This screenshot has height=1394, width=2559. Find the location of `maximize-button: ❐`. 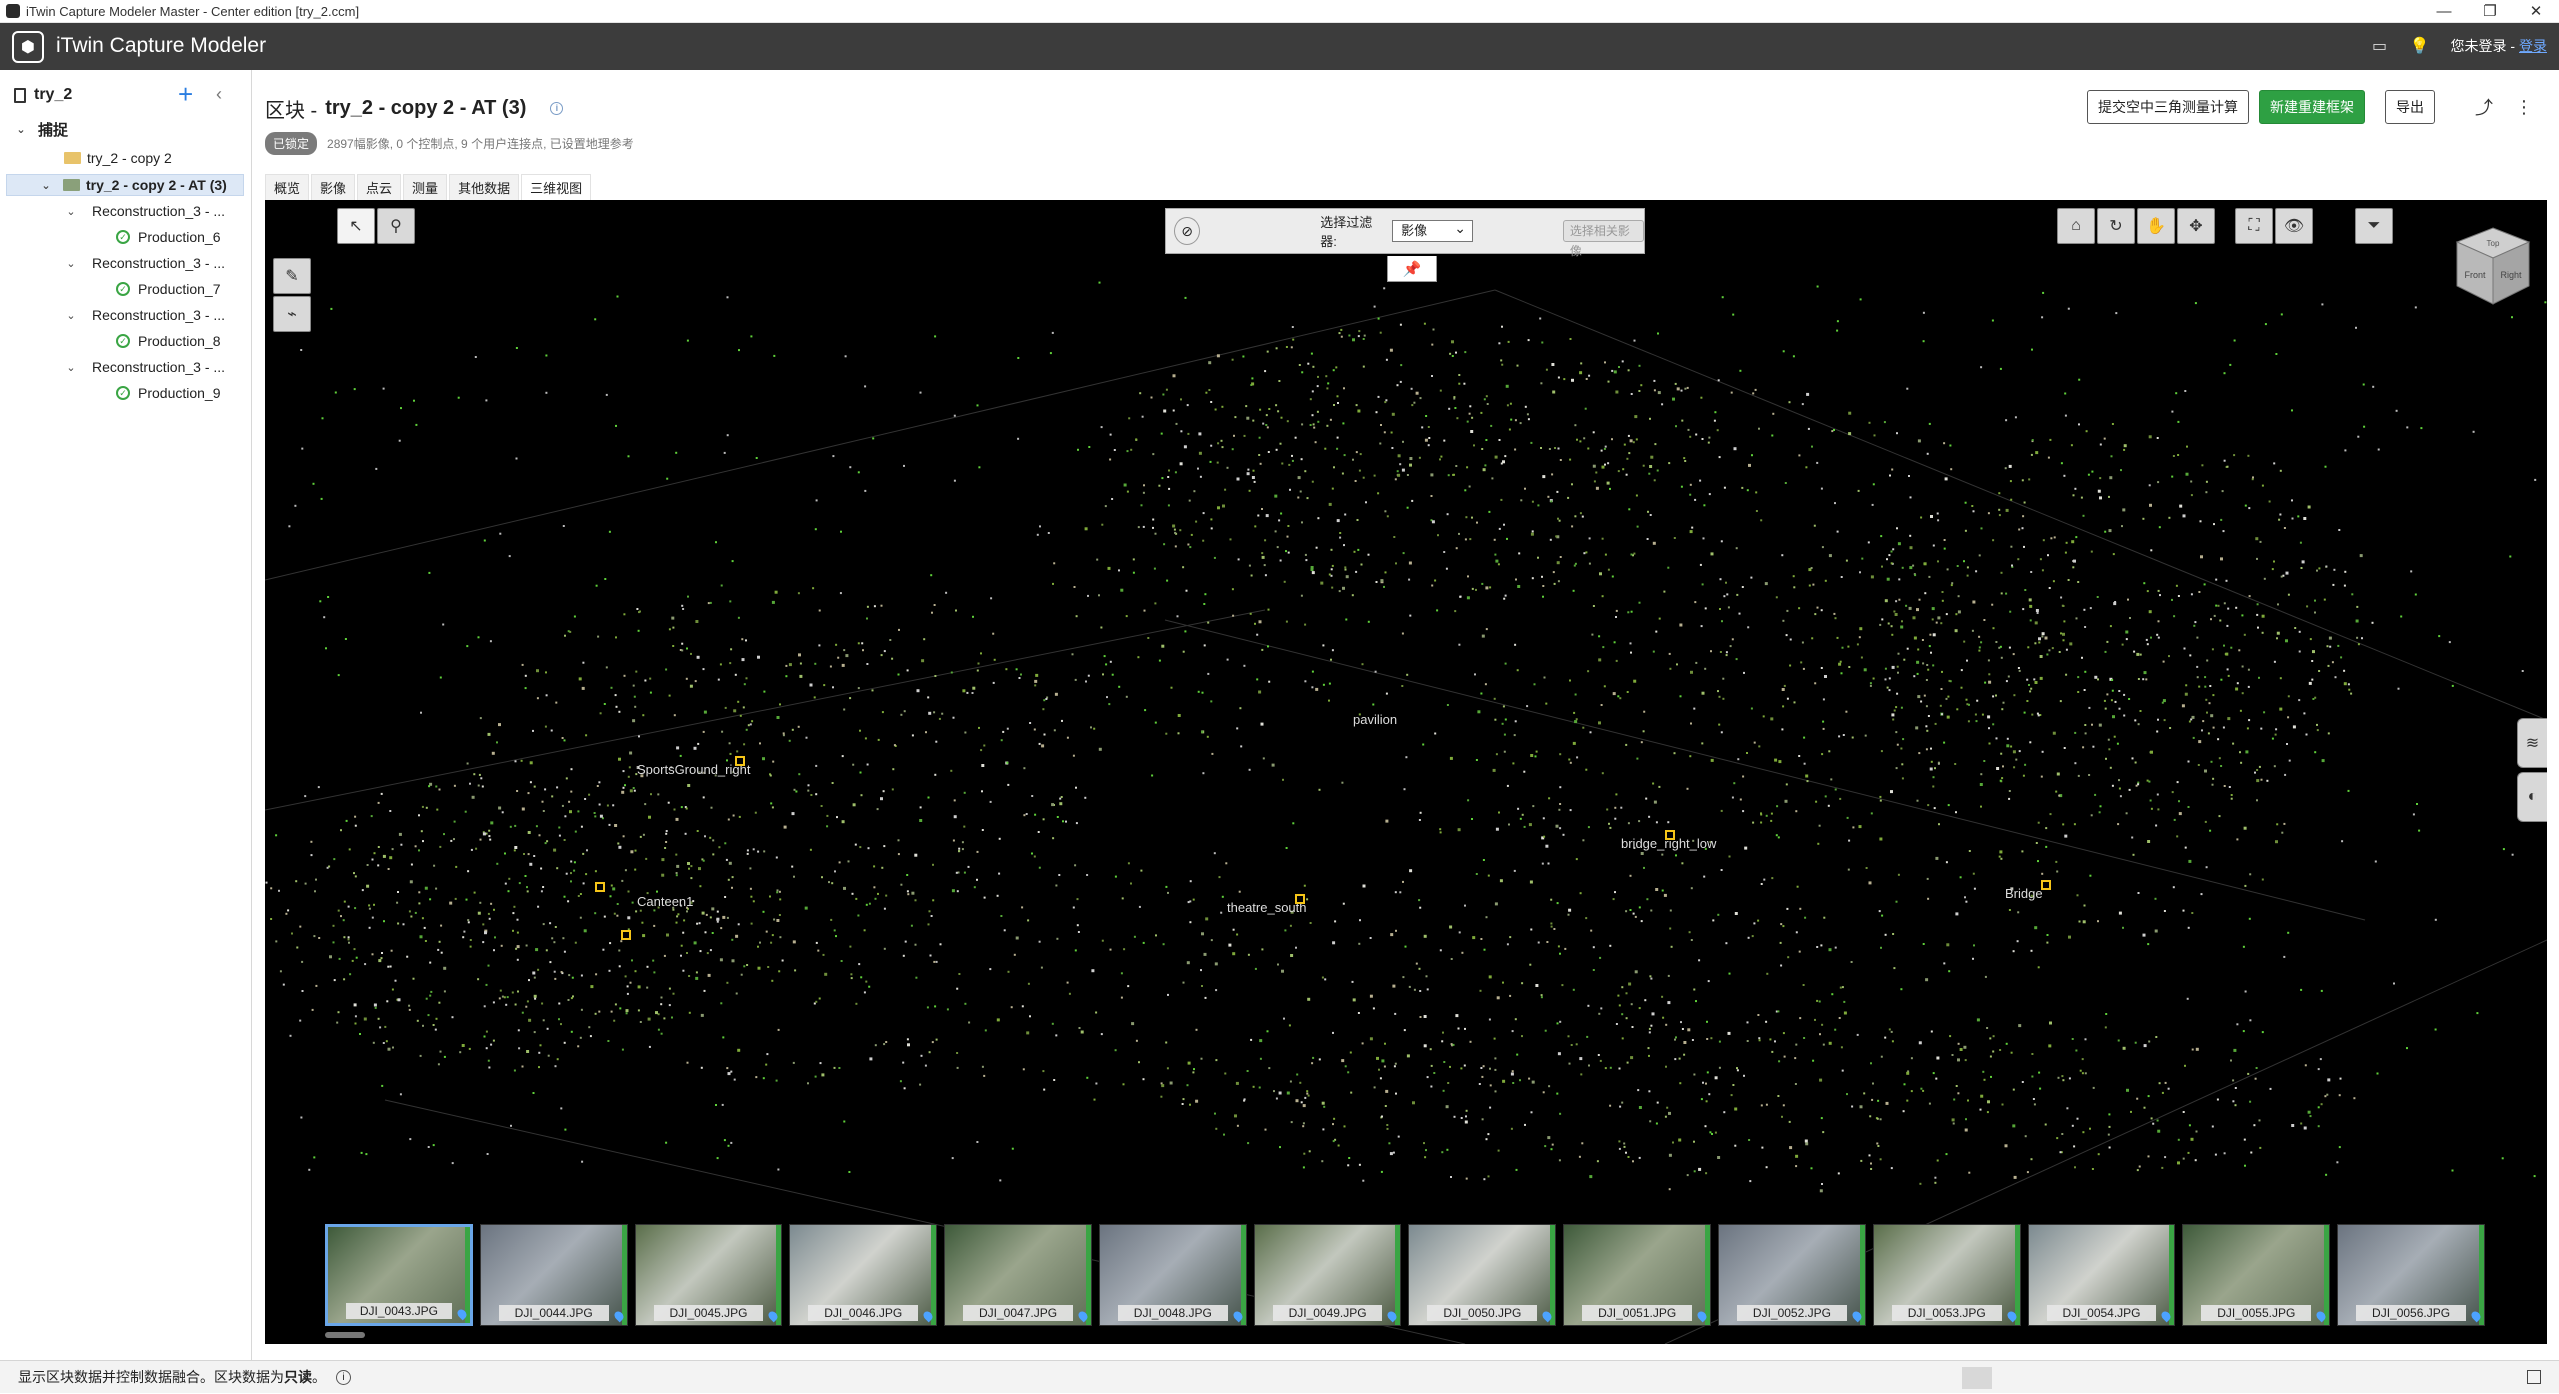

maximize-button: ❐ is located at coordinates (2490, 11).